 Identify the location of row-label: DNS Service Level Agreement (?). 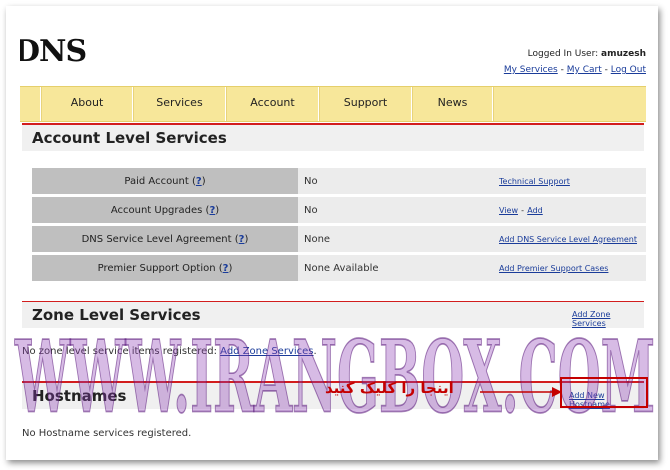
(165, 239).